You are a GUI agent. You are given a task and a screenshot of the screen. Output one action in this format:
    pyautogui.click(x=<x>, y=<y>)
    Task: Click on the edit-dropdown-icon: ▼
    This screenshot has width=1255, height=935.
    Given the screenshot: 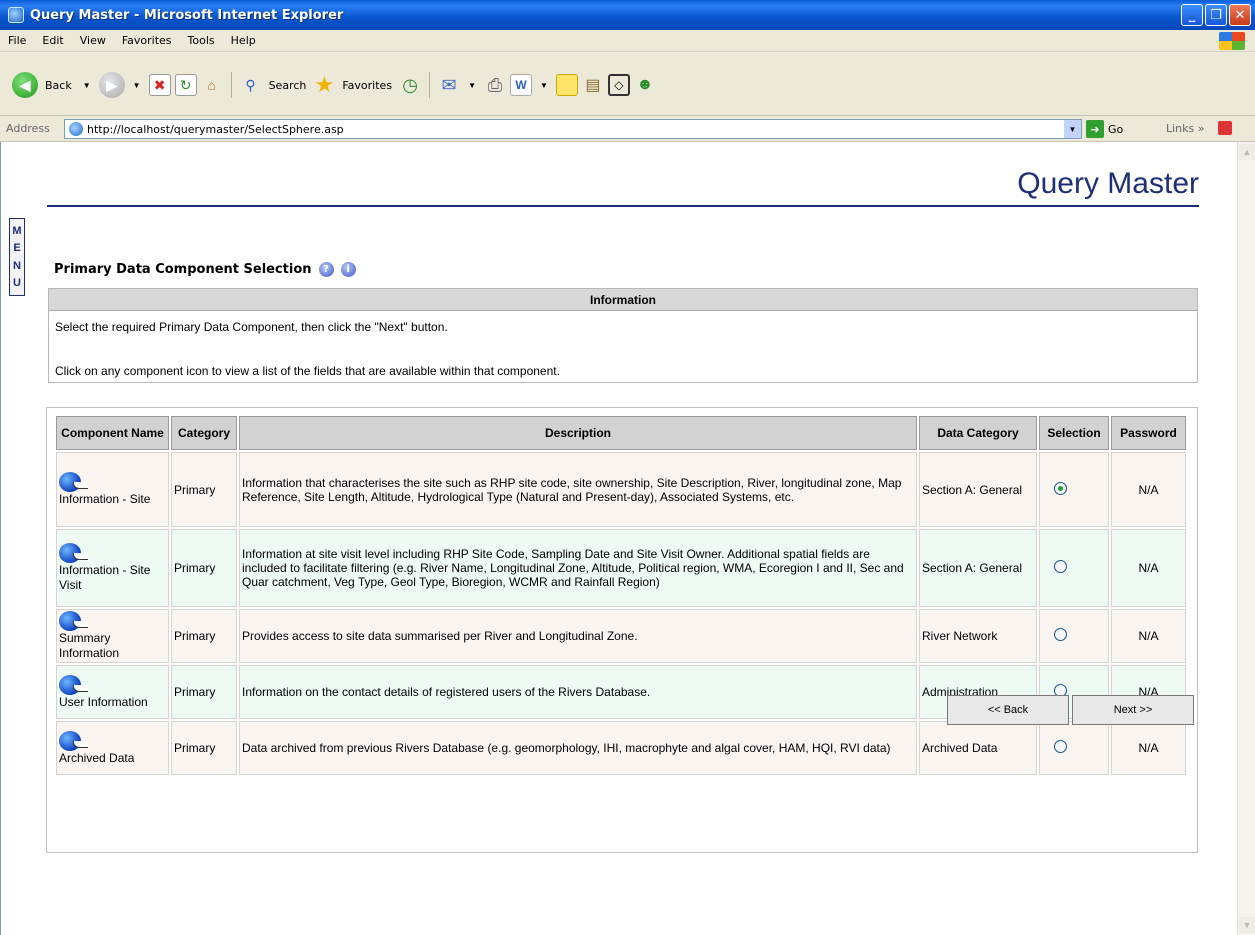 What is the action you would take?
    pyautogui.click(x=544, y=85)
    